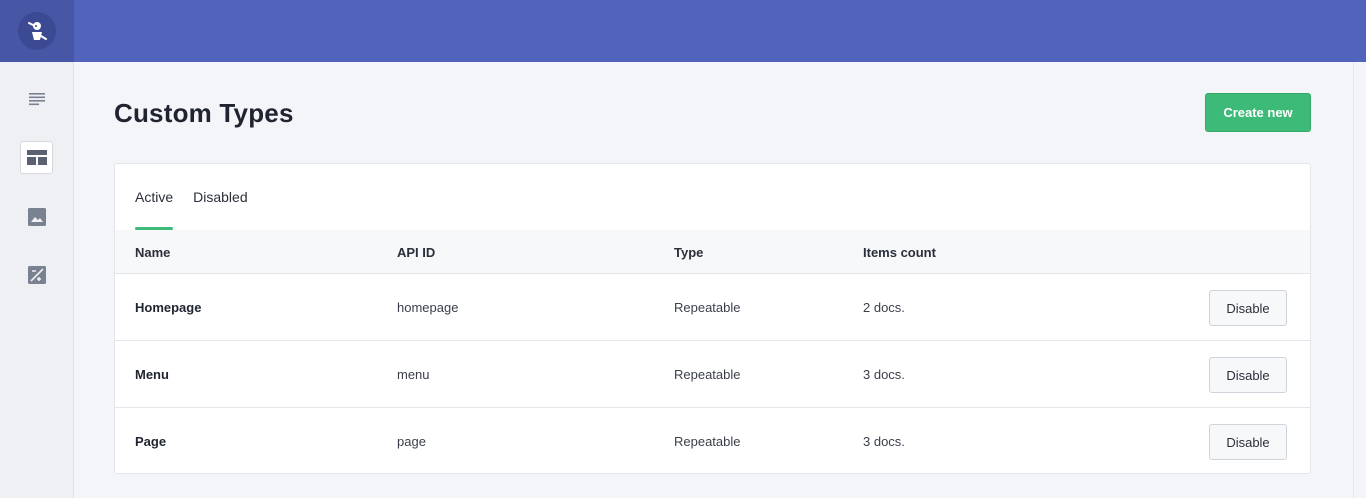 Image resolution: width=1366 pixels, height=498 pixels. I want to click on sidebar-item-settings, so click(36, 274).